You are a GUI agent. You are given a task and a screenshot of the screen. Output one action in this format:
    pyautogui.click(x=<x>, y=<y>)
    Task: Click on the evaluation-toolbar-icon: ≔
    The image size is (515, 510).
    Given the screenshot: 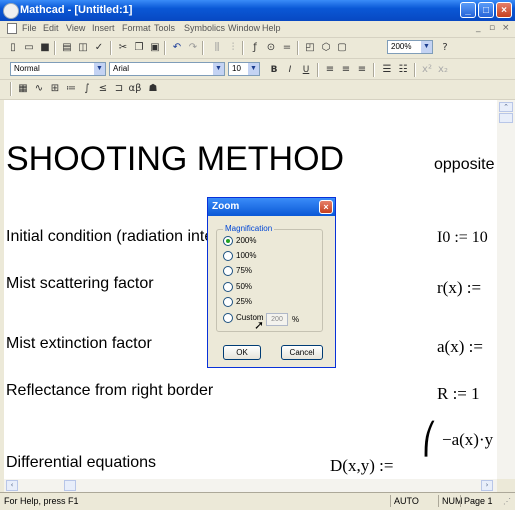 What is the action you would take?
    pyautogui.click(x=71, y=89)
    